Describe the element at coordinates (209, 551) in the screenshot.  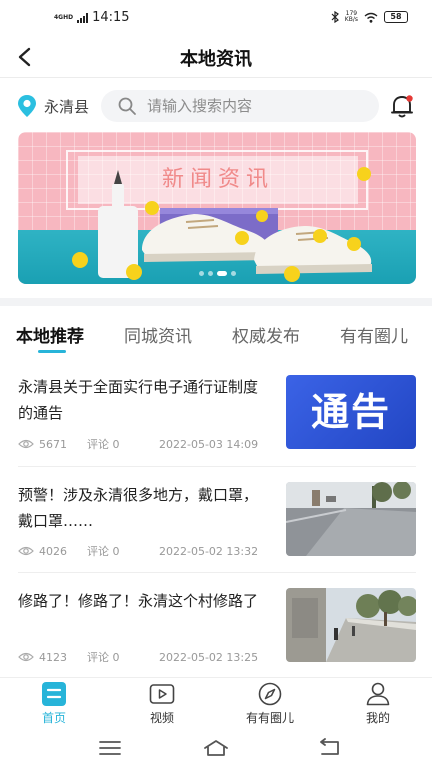
I see `publish-date: 2022-05-02 13:32` at that location.